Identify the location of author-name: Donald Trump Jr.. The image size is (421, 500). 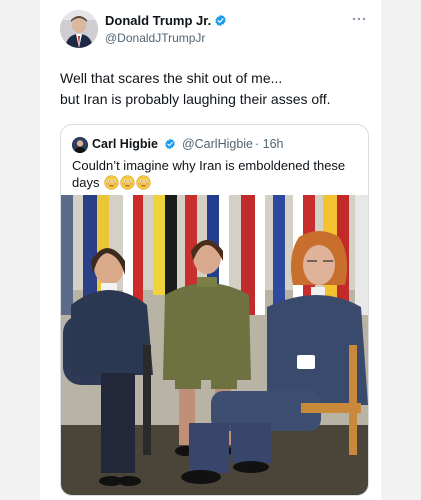
(158, 20).